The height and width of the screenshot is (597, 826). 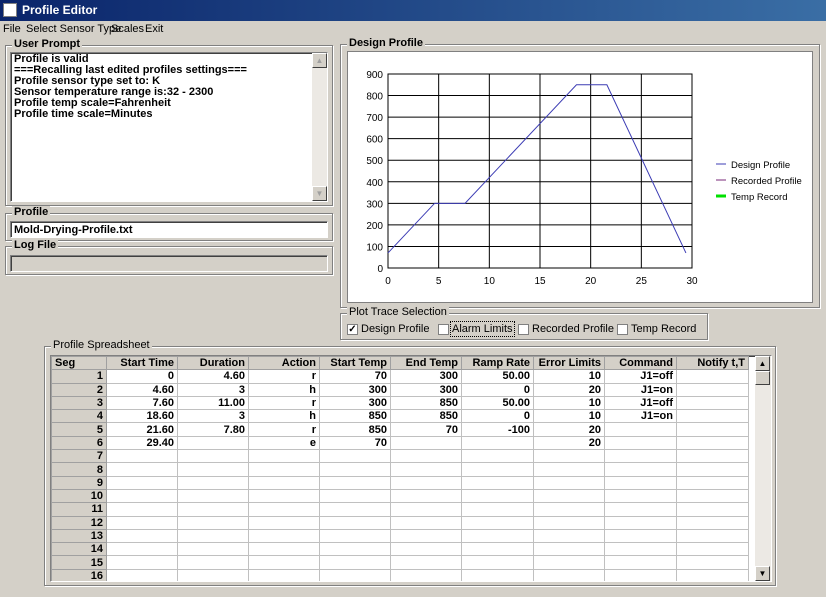 What do you see at coordinates (355, 416) in the screenshot?
I see `table-cell: 850` at bounding box center [355, 416].